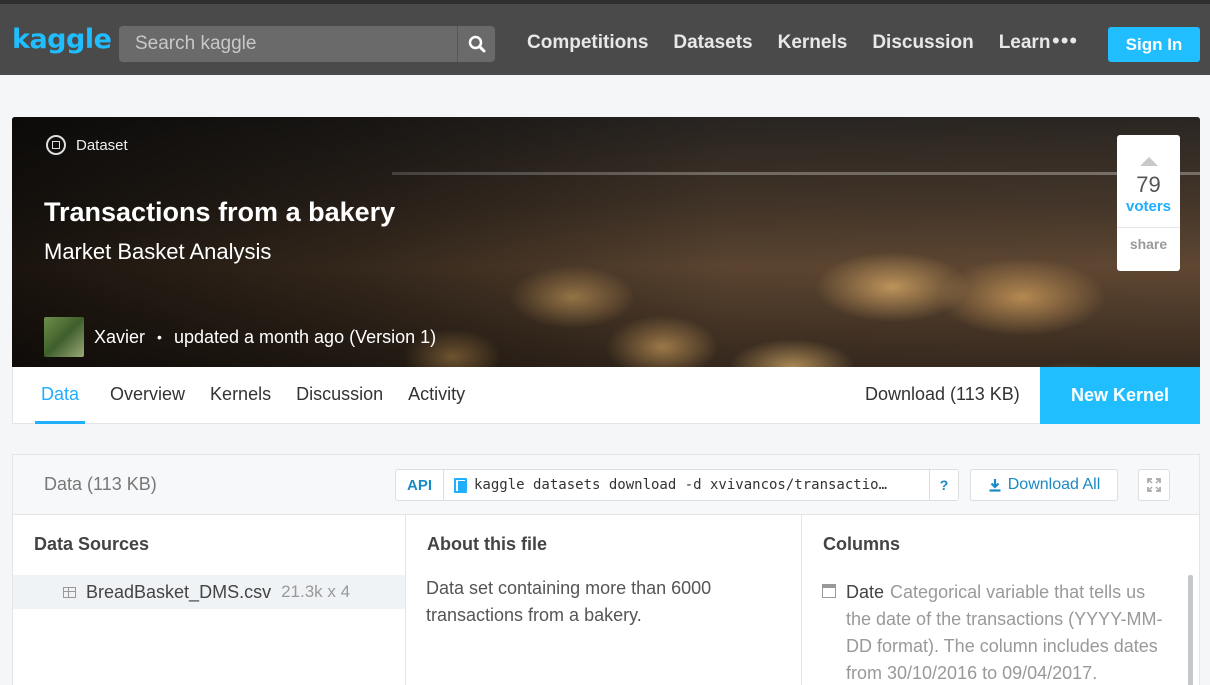  Describe the element at coordinates (69, 592) in the screenshot. I see `table-icon` at that location.